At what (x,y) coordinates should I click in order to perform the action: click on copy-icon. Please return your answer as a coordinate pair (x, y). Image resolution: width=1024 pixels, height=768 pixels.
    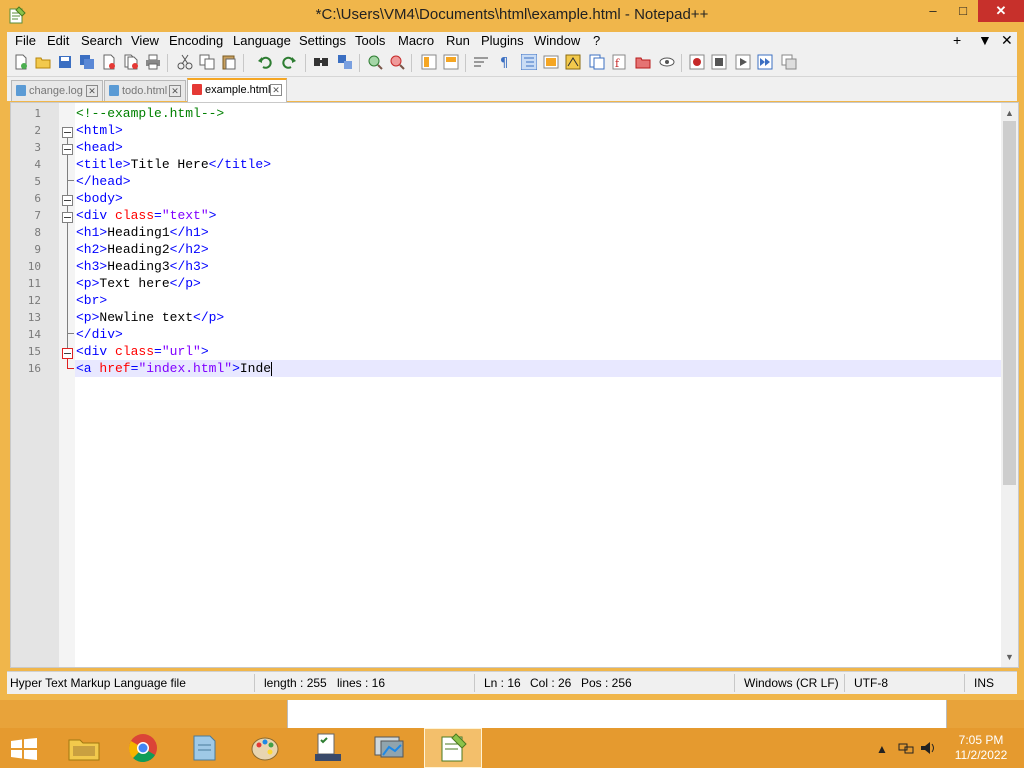
    Looking at the image, I should click on (207, 62).